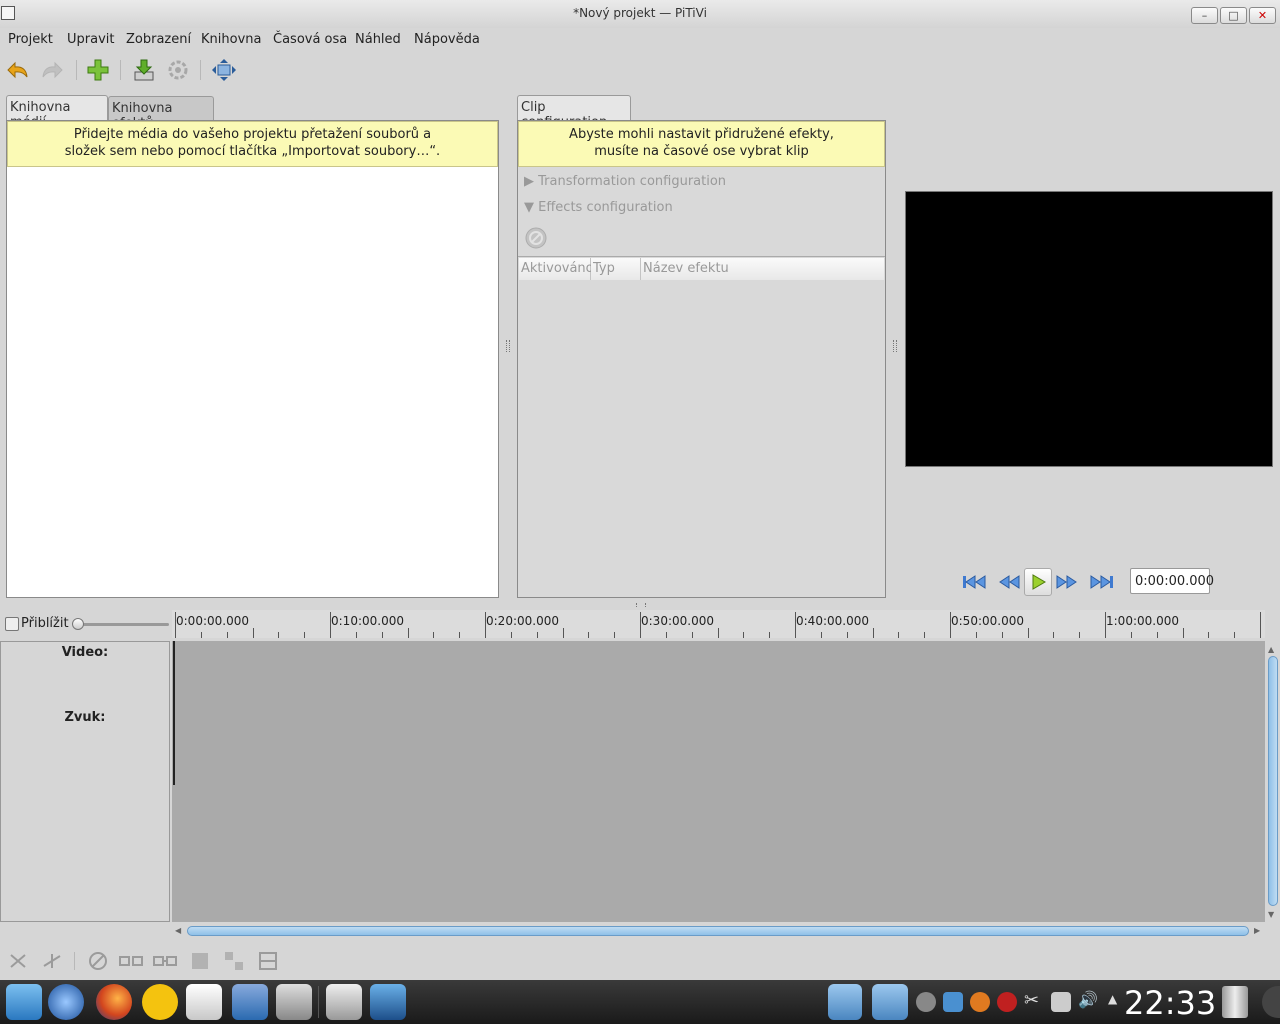 The height and width of the screenshot is (1024, 1280). Describe the element at coordinates (1102, 582) in the screenshot. I see `goto-end-icon` at that location.